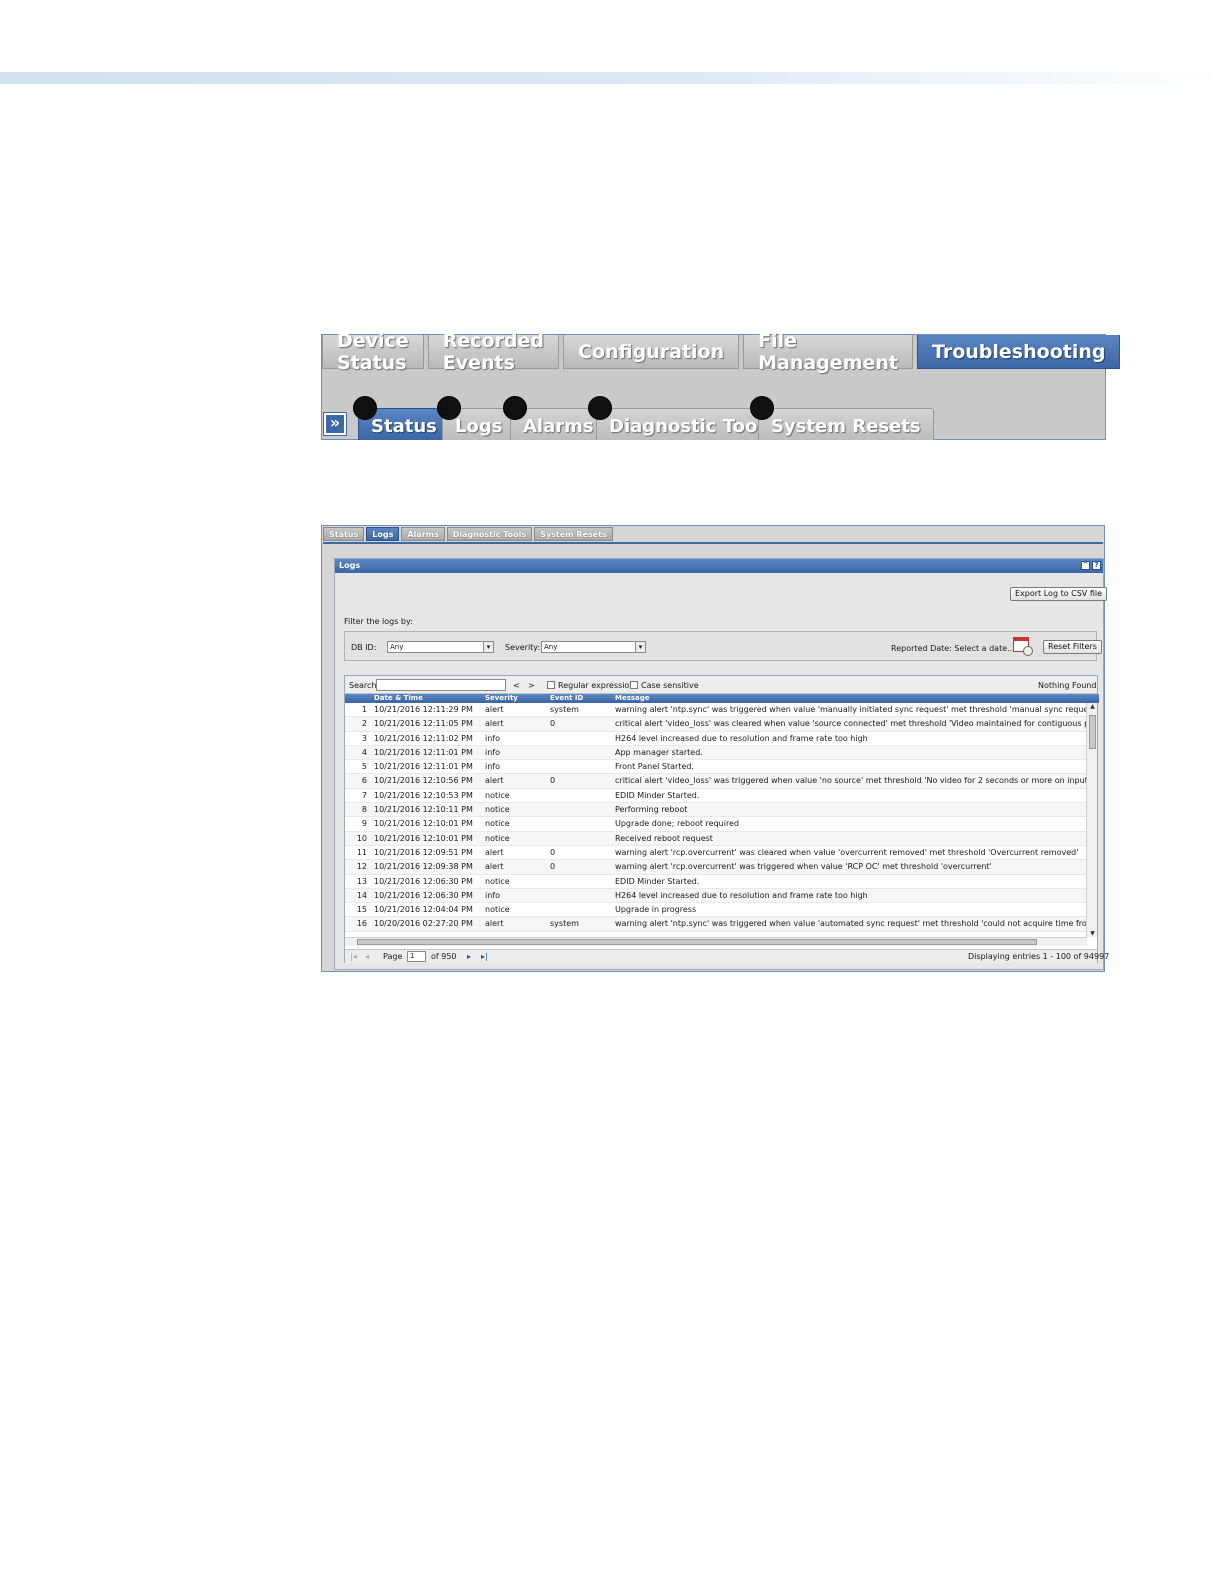 The height and width of the screenshot is (1584, 1224). What do you see at coordinates (423, 752) in the screenshot?
I see `row-date-time: 10/21/2016 12:11:01 PM` at bounding box center [423, 752].